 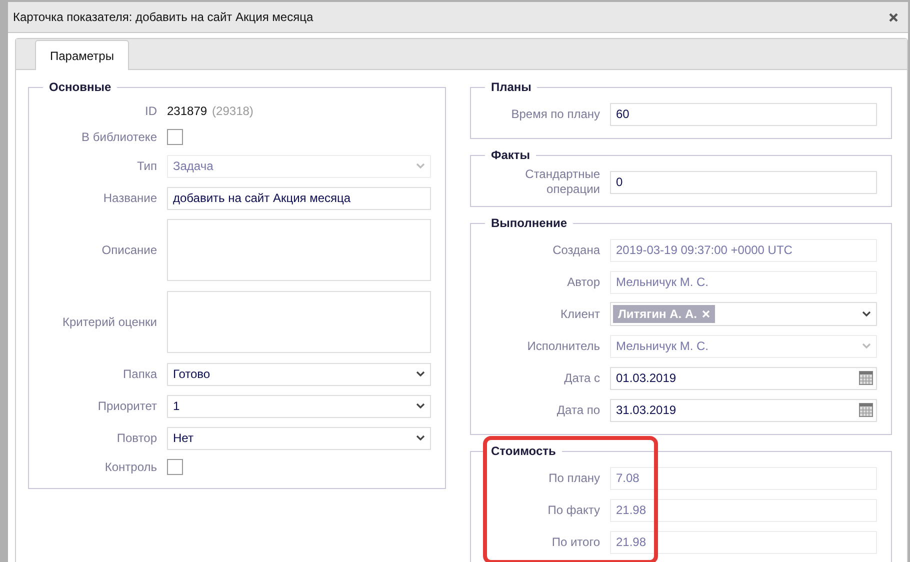 I want to click on field-label: Дата с, so click(x=582, y=378).